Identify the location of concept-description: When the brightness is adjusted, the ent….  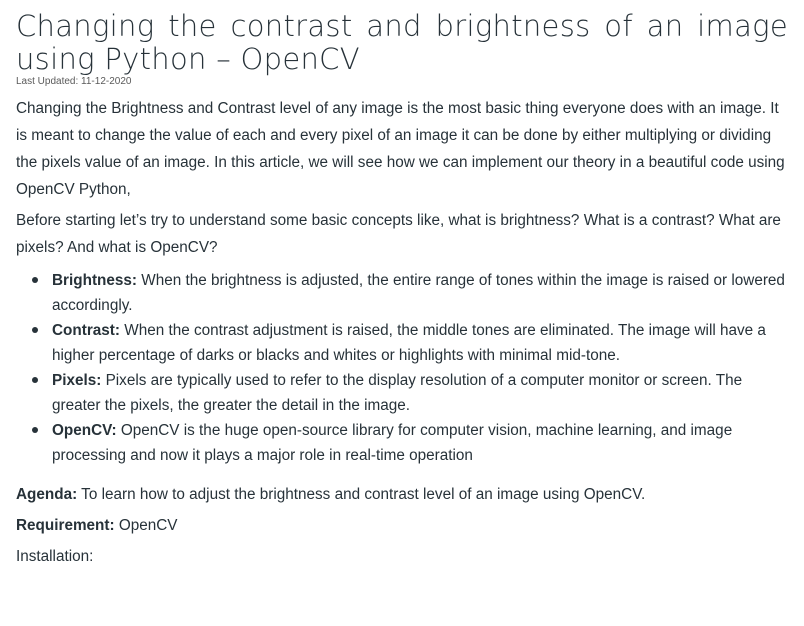
(418, 293).